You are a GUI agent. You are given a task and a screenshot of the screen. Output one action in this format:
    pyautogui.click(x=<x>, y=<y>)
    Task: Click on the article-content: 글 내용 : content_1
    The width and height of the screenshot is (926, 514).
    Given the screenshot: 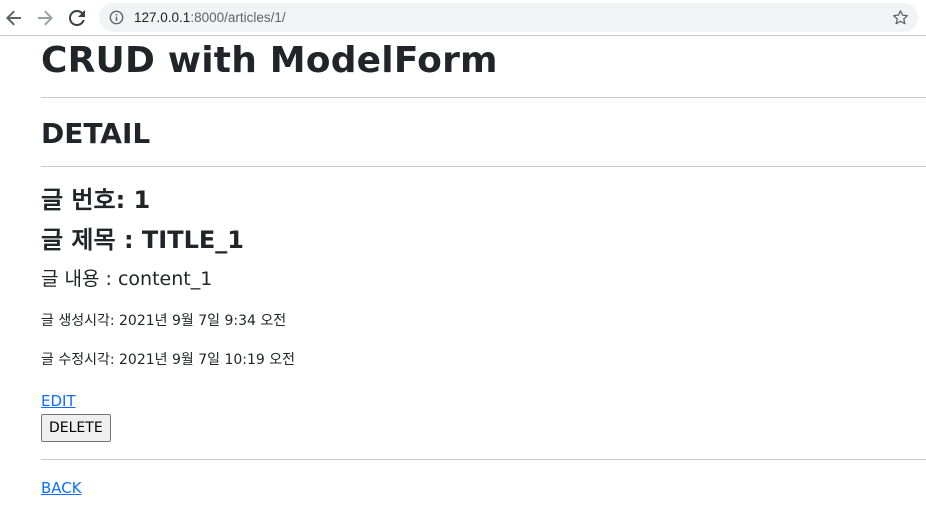 What is the action you would take?
    pyautogui.click(x=127, y=279)
    